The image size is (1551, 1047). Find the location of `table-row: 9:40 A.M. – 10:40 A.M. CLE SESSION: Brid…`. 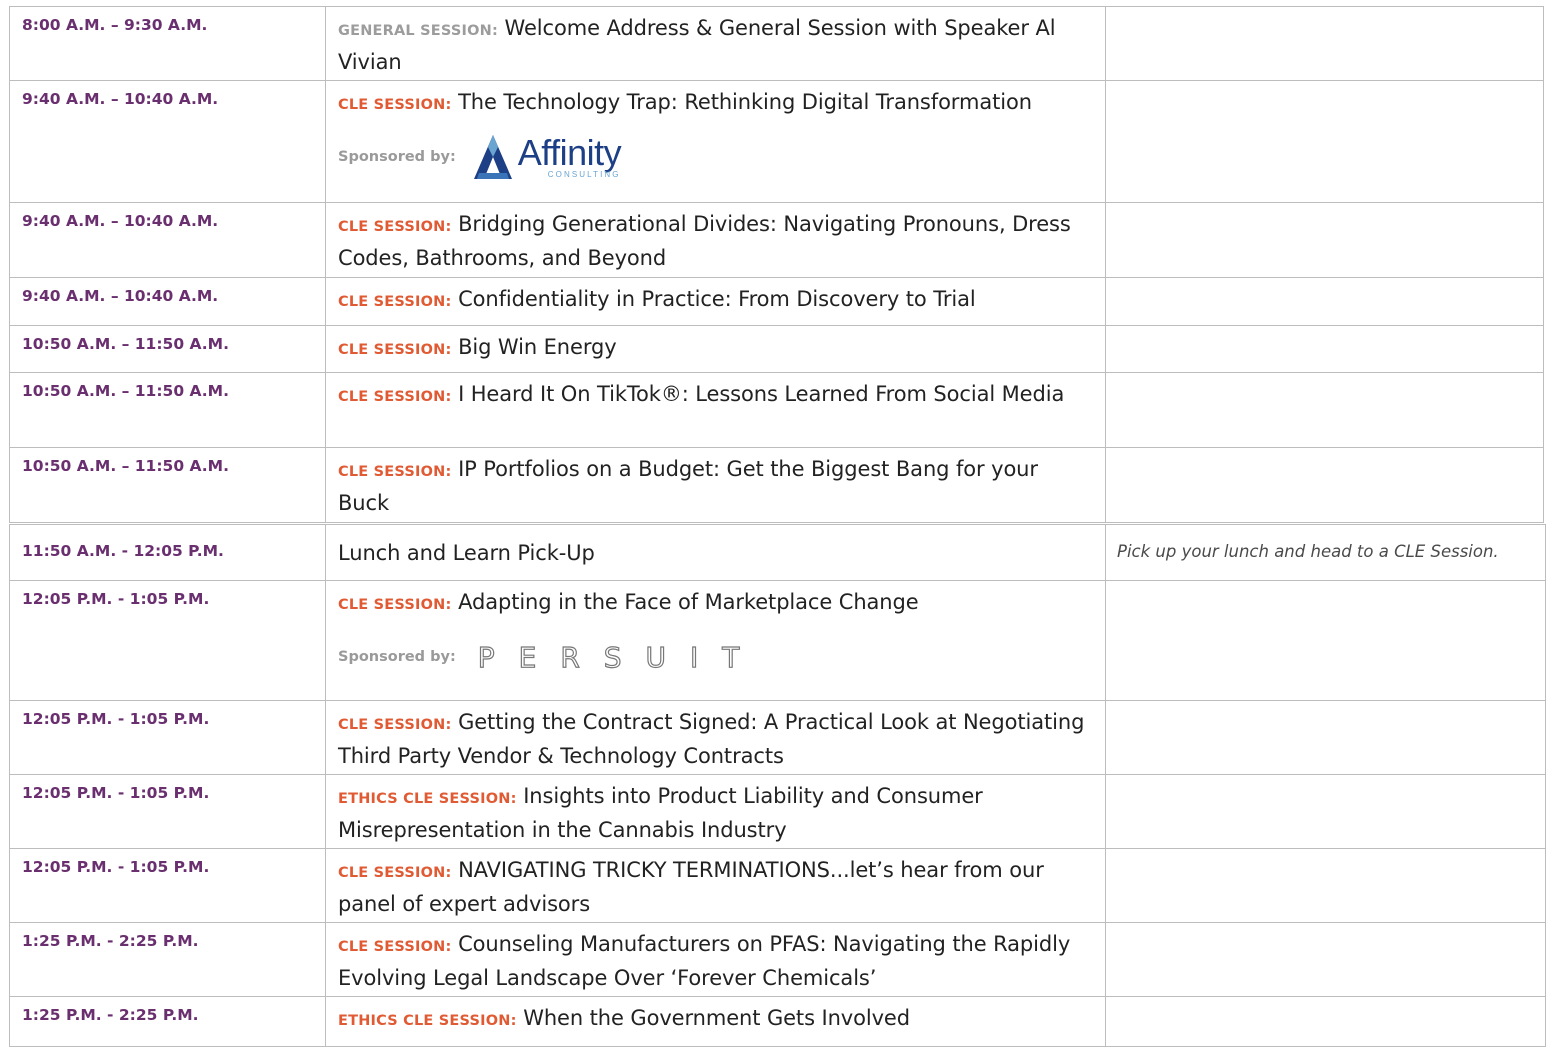

table-row: 9:40 A.M. – 10:40 A.M. CLE SESSION: Brid… is located at coordinates (776, 240).